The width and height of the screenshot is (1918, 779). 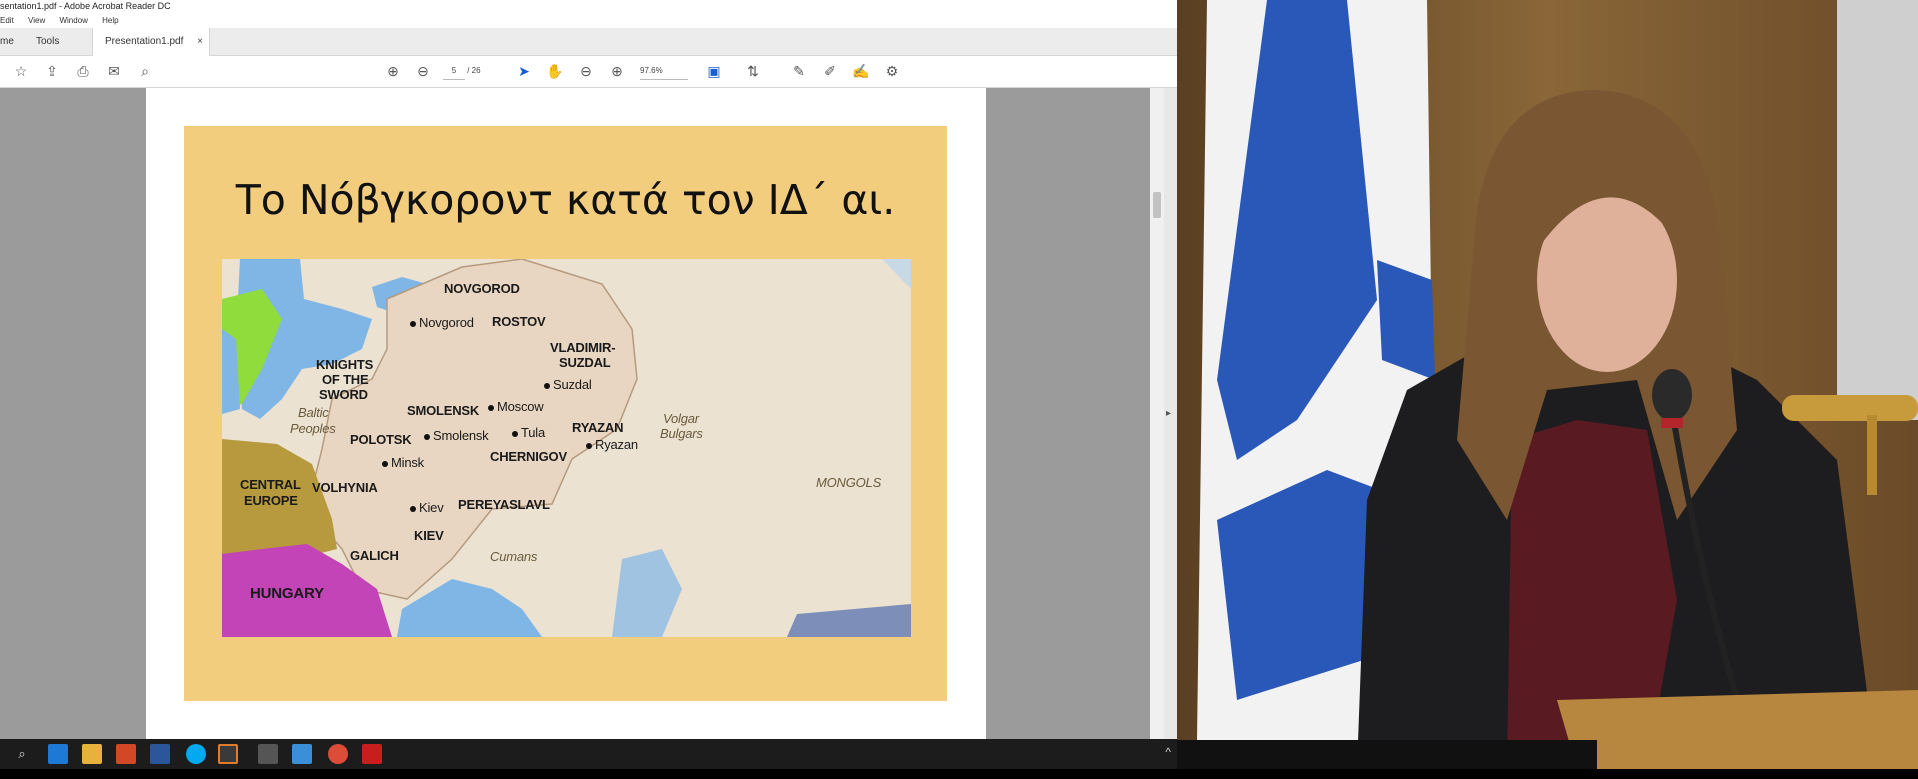 What do you see at coordinates (565, 200) in the screenshot?
I see `slide-title: Το Νόβγκοροντ κατά τον ΙΔ΄ αι.` at bounding box center [565, 200].